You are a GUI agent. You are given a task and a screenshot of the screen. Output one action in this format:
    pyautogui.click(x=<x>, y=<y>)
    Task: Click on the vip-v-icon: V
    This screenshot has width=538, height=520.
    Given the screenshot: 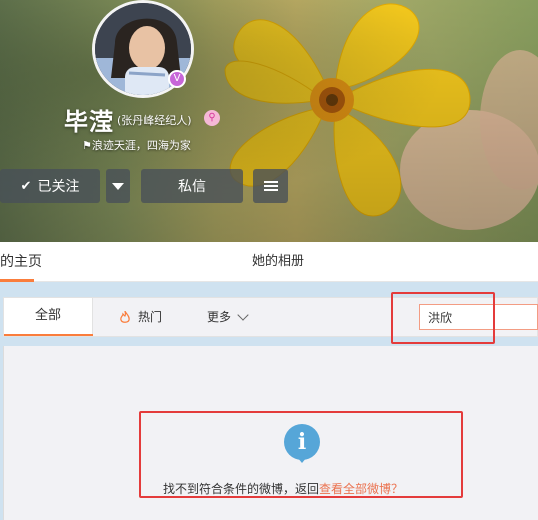 What is the action you would take?
    pyautogui.click(x=177, y=79)
    